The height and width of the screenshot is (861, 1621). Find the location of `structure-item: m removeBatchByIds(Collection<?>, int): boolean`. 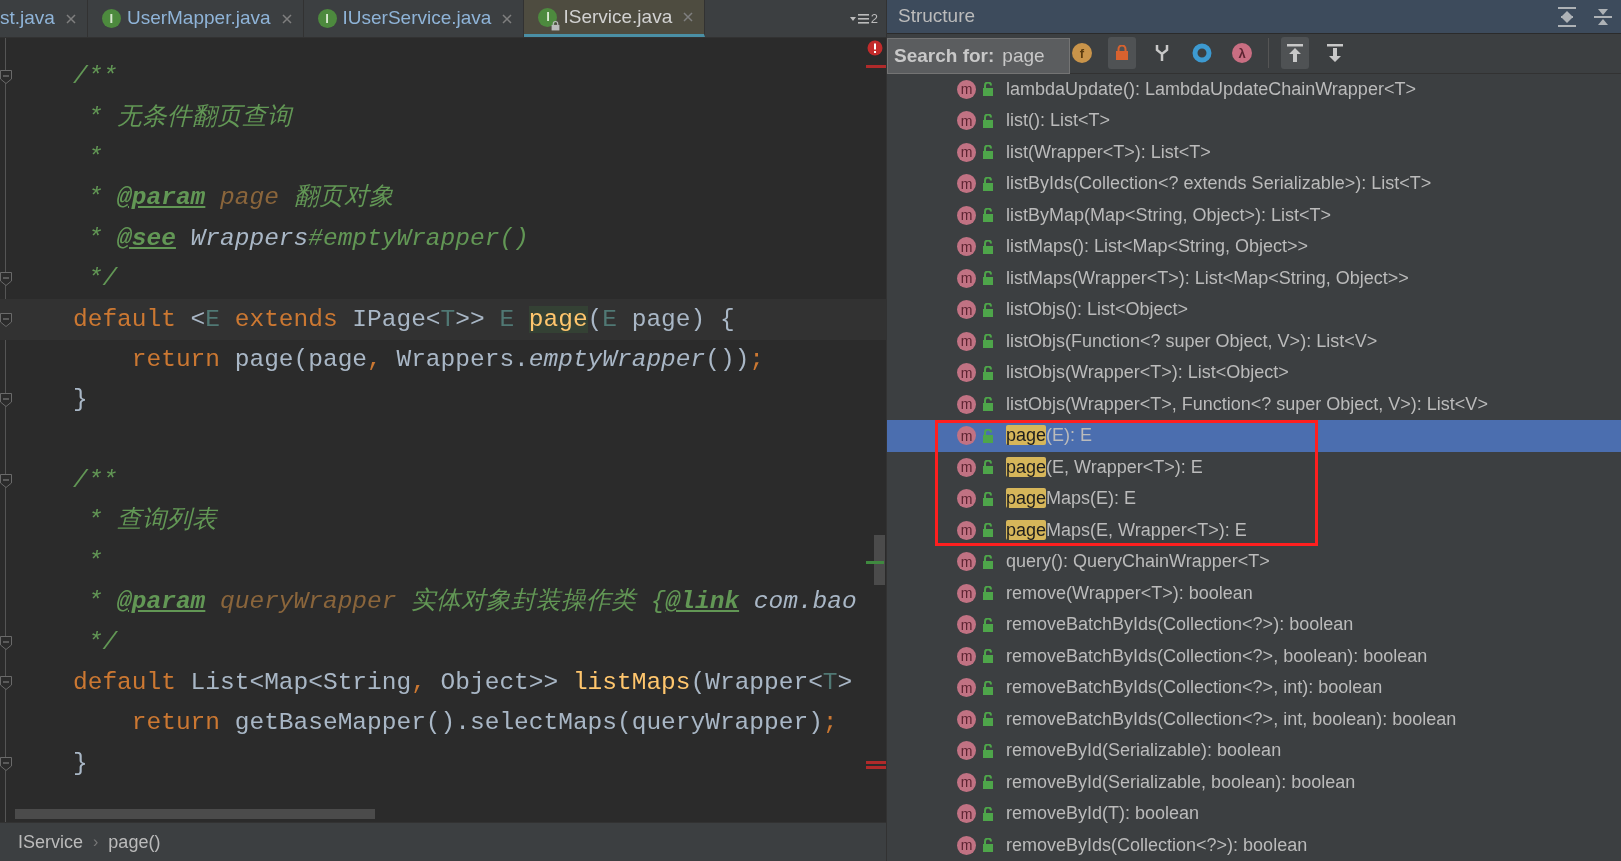

structure-item: m removeBatchByIds(Collection<?>, int): boolean is located at coordinates (1254, 688).